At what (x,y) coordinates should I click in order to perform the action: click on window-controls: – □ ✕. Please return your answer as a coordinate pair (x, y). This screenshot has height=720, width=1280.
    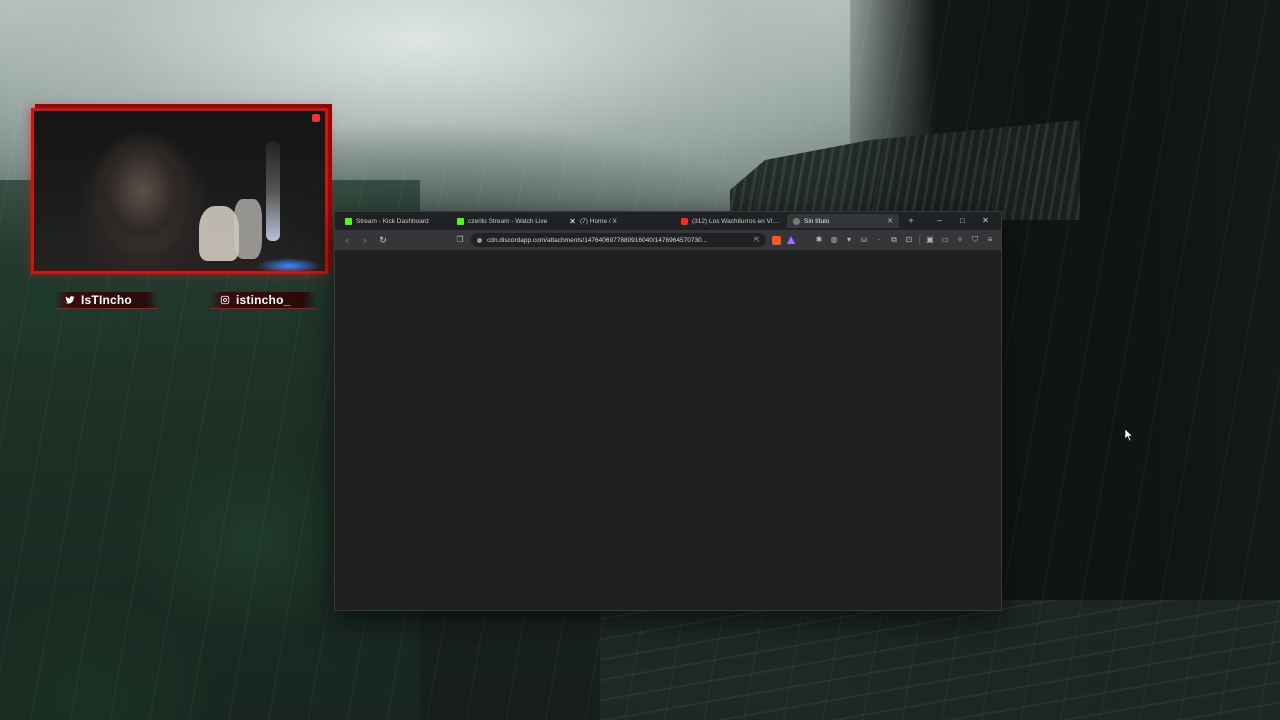
    Looking at the image, I should click on (962, 221).